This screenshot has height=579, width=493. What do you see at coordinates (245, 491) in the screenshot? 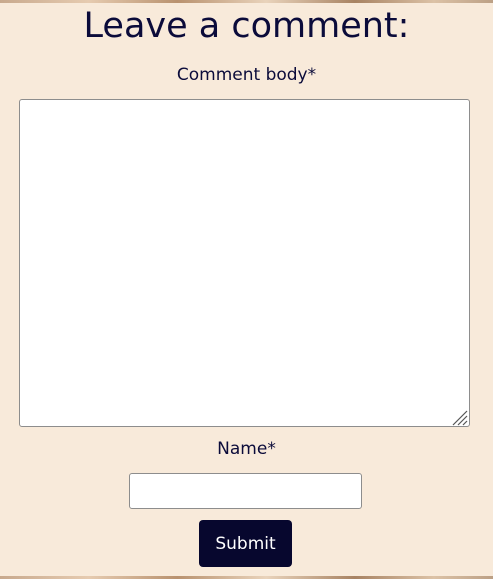
I see `name-input` at bounding box center [245, 491].